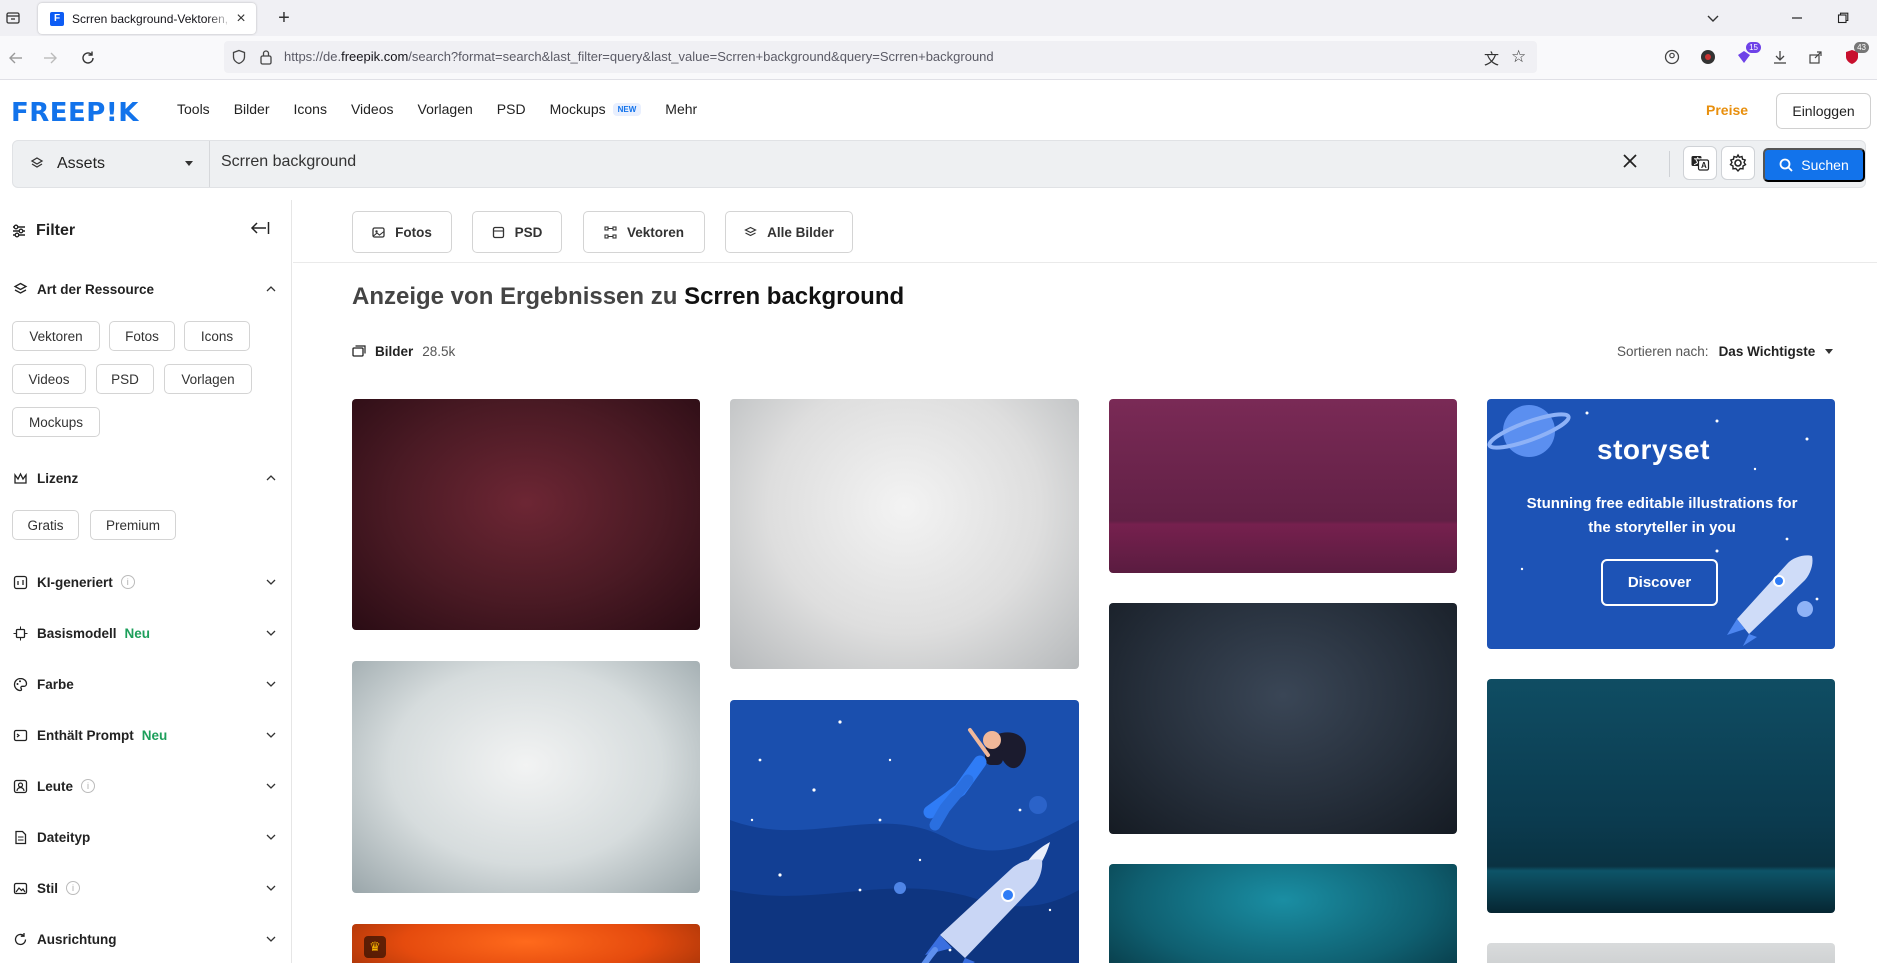 The image size is (1877, 963). What do you see at coordinates (260, 230) in the screenshot?
I see `collapse-sidebar-icon` at bounding box center [260, 230].